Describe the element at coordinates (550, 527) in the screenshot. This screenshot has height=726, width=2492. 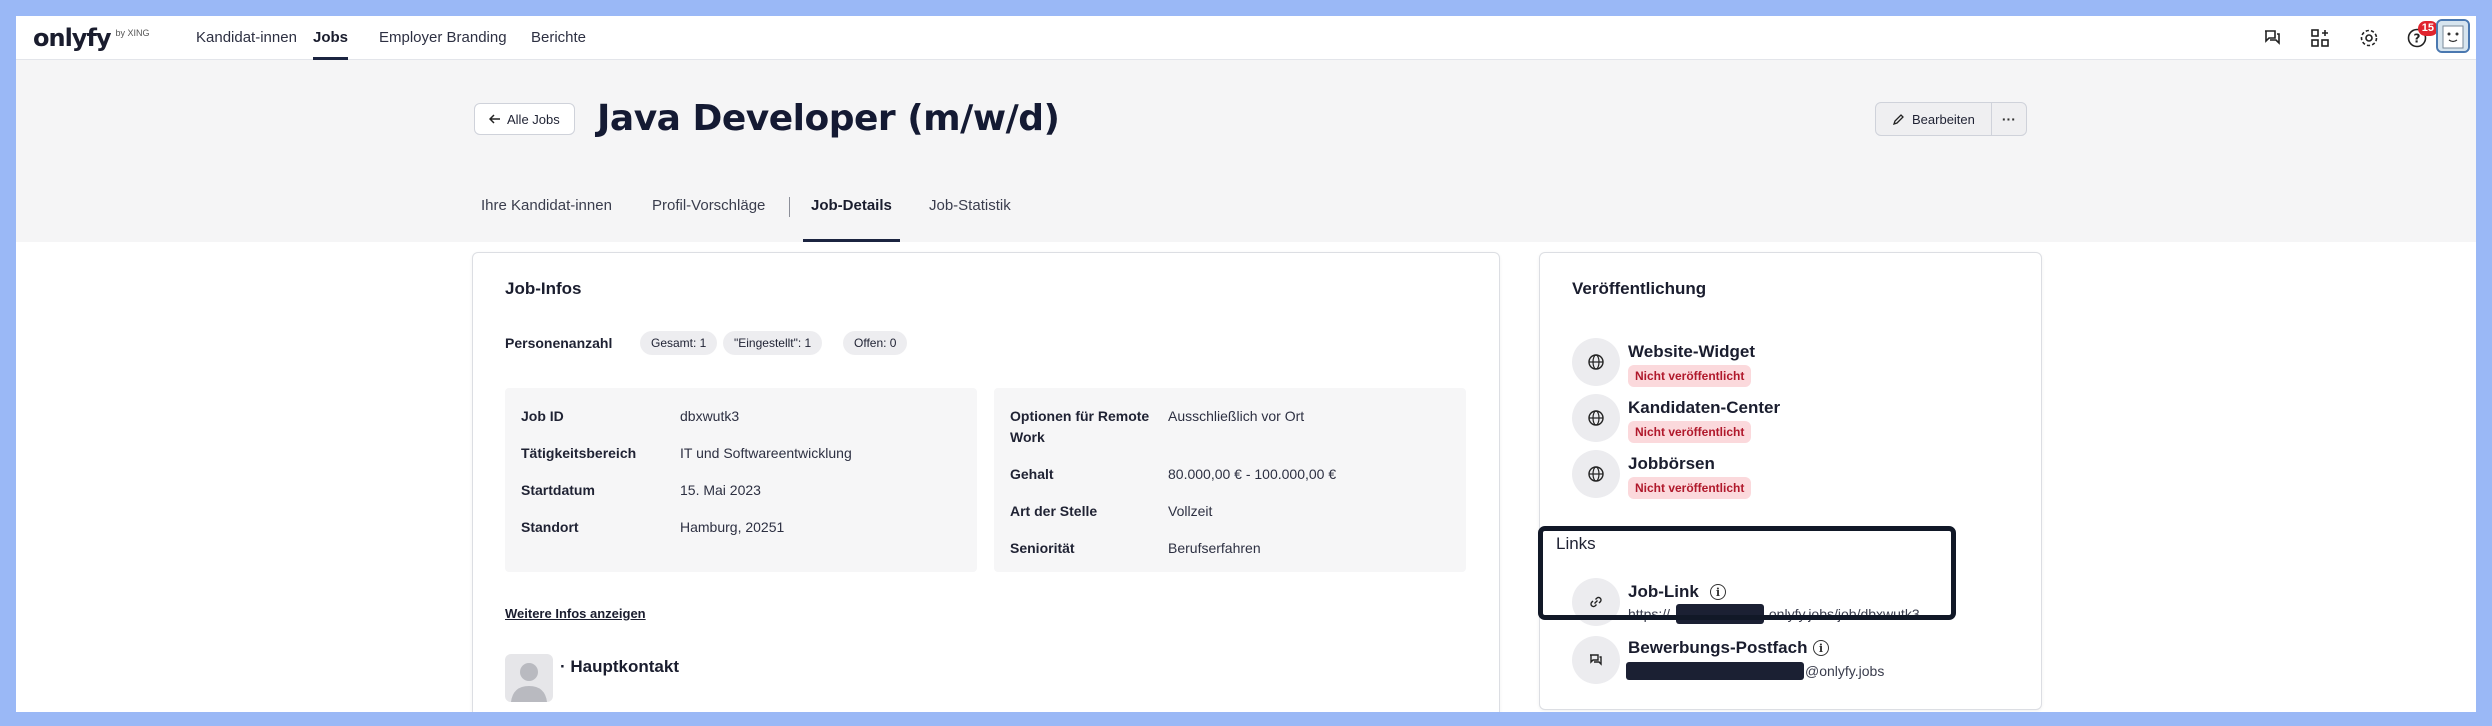
I see `standort-label: Standort` at that location.